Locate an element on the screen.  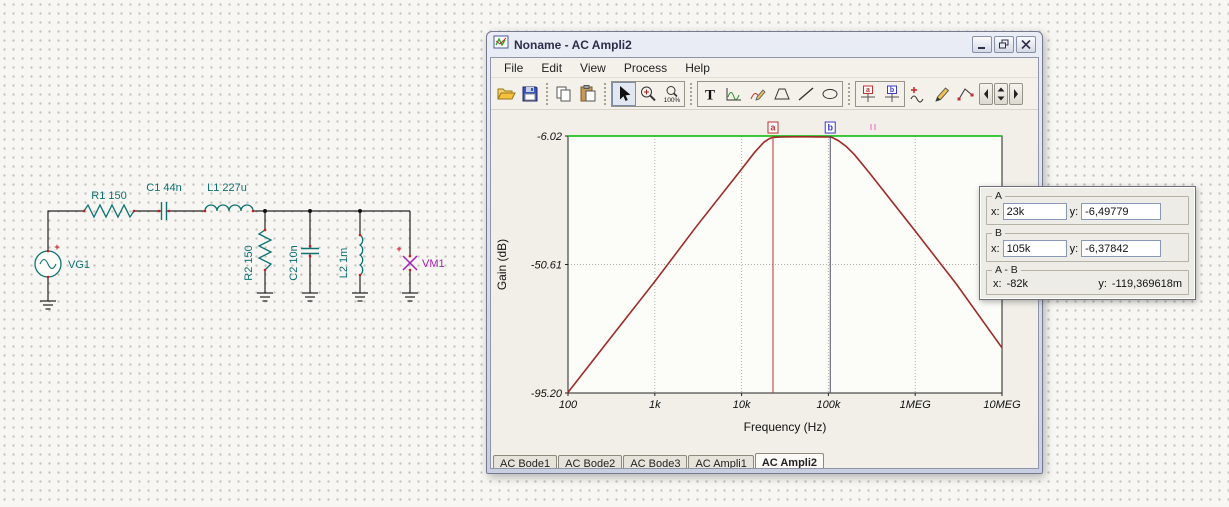
y-tick-label: -95.20 is located at coordinates (547, 394).